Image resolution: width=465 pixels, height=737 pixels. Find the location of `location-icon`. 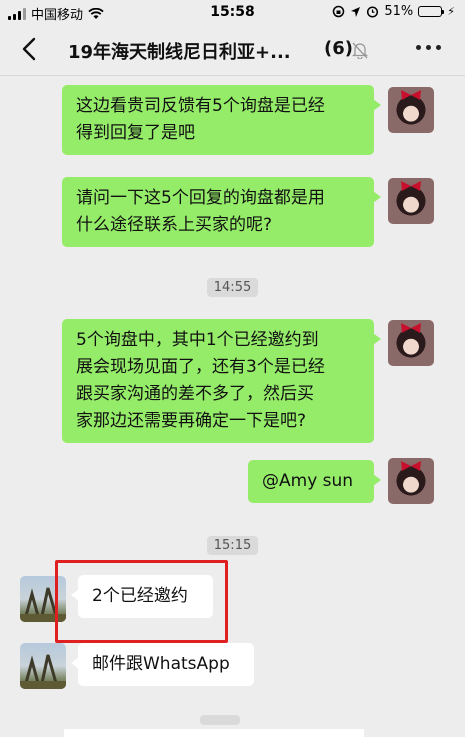

location-icon is located at coordinates (356, 11).